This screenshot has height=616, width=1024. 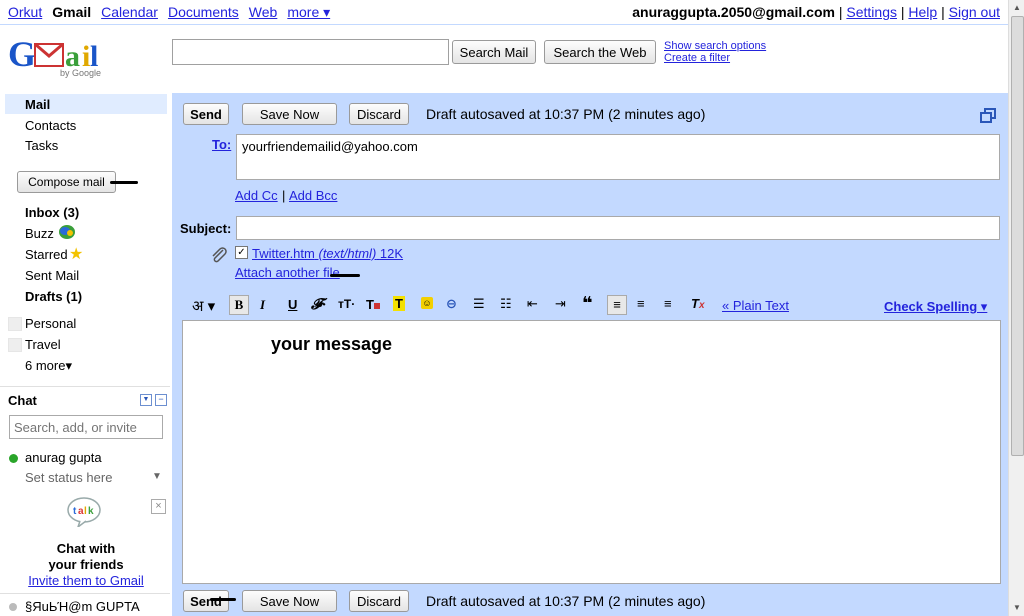 What do you see at coordinates (15, 345) in the screenshot?
I see `label-color-travel` at bounding box center [15, 345].